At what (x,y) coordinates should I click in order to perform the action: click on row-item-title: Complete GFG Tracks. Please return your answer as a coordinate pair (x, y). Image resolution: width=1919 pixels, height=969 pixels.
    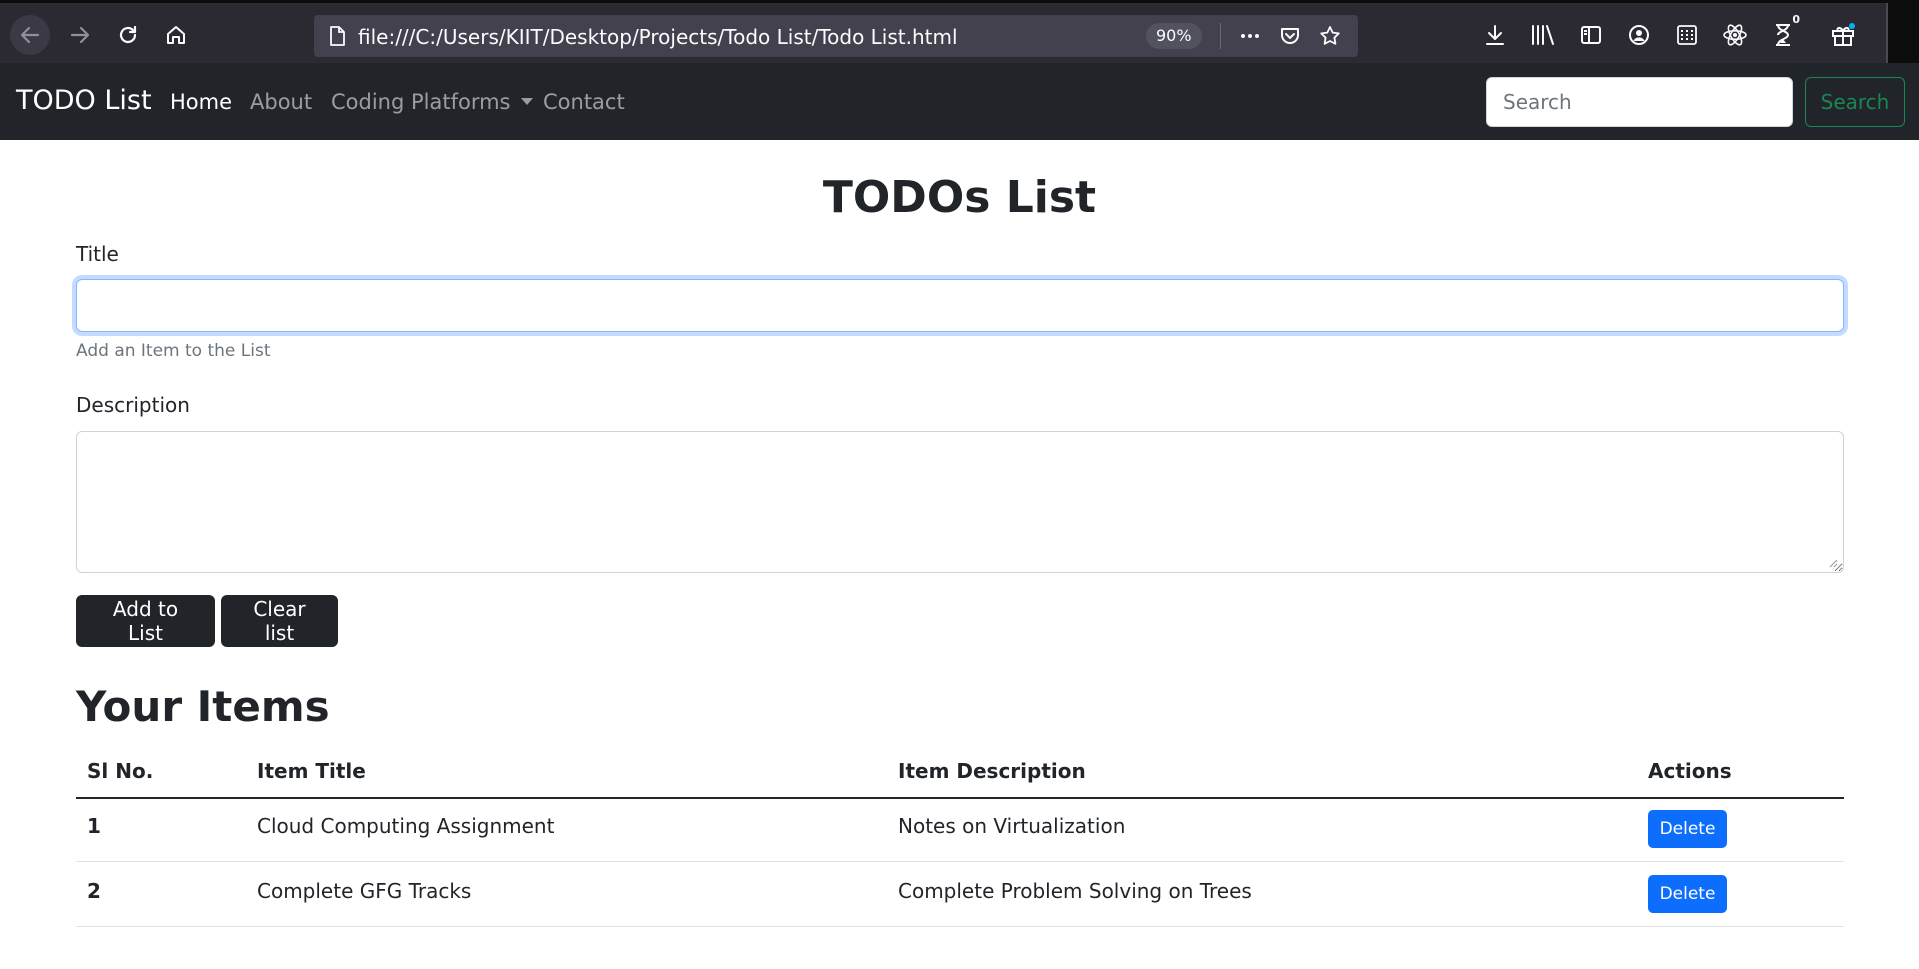
    Looking at the image, I should click on (364, 891).